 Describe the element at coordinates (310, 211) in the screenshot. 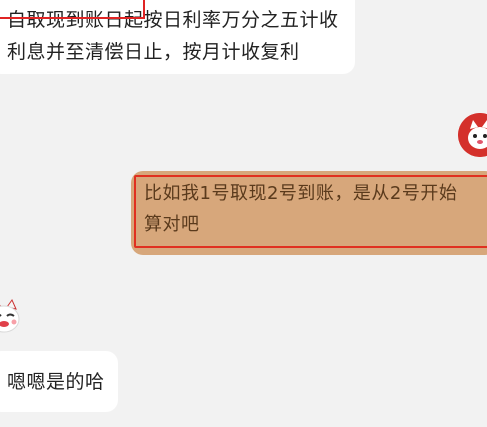

I see `red-box-annotation` at that location.